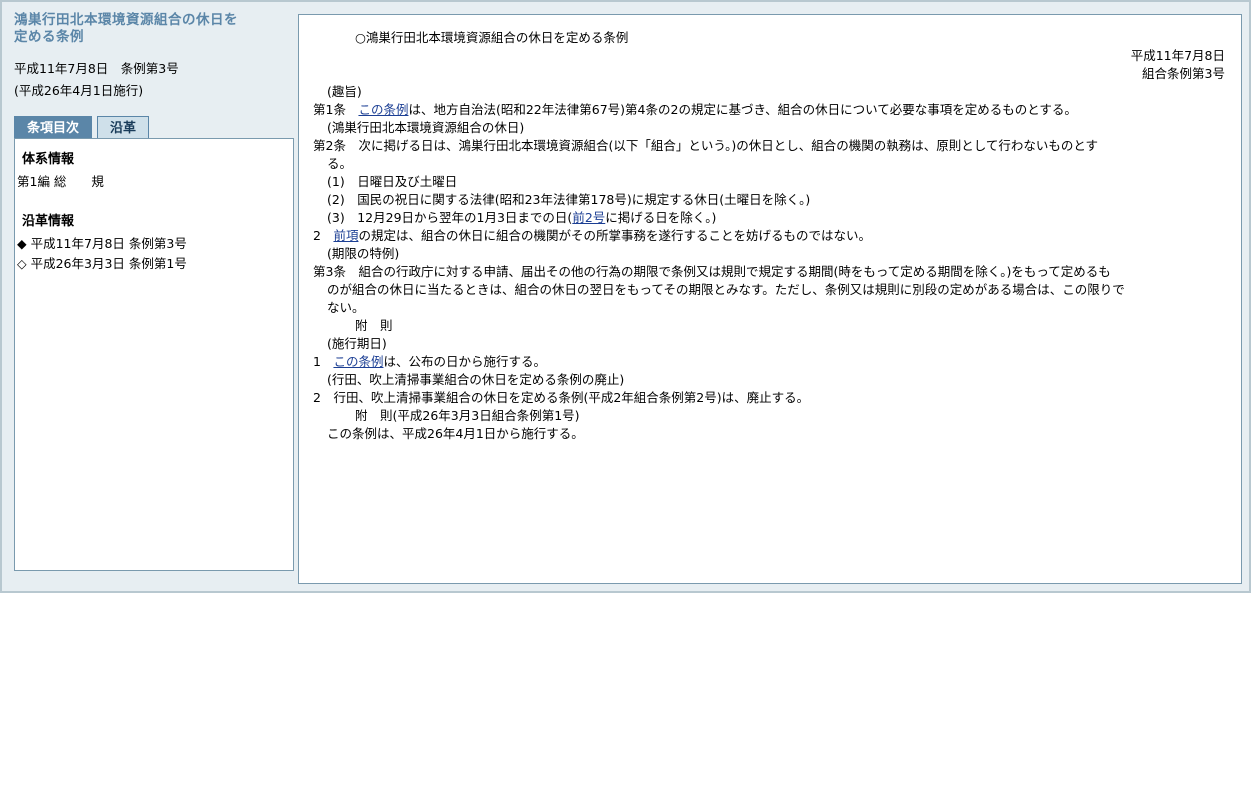 This screenshot has width=1255, height=811. What do you see at coordinates (49, 37) in the screenshot?
I see `title-line-2: 定める条例` at bounding box center [49, 37].